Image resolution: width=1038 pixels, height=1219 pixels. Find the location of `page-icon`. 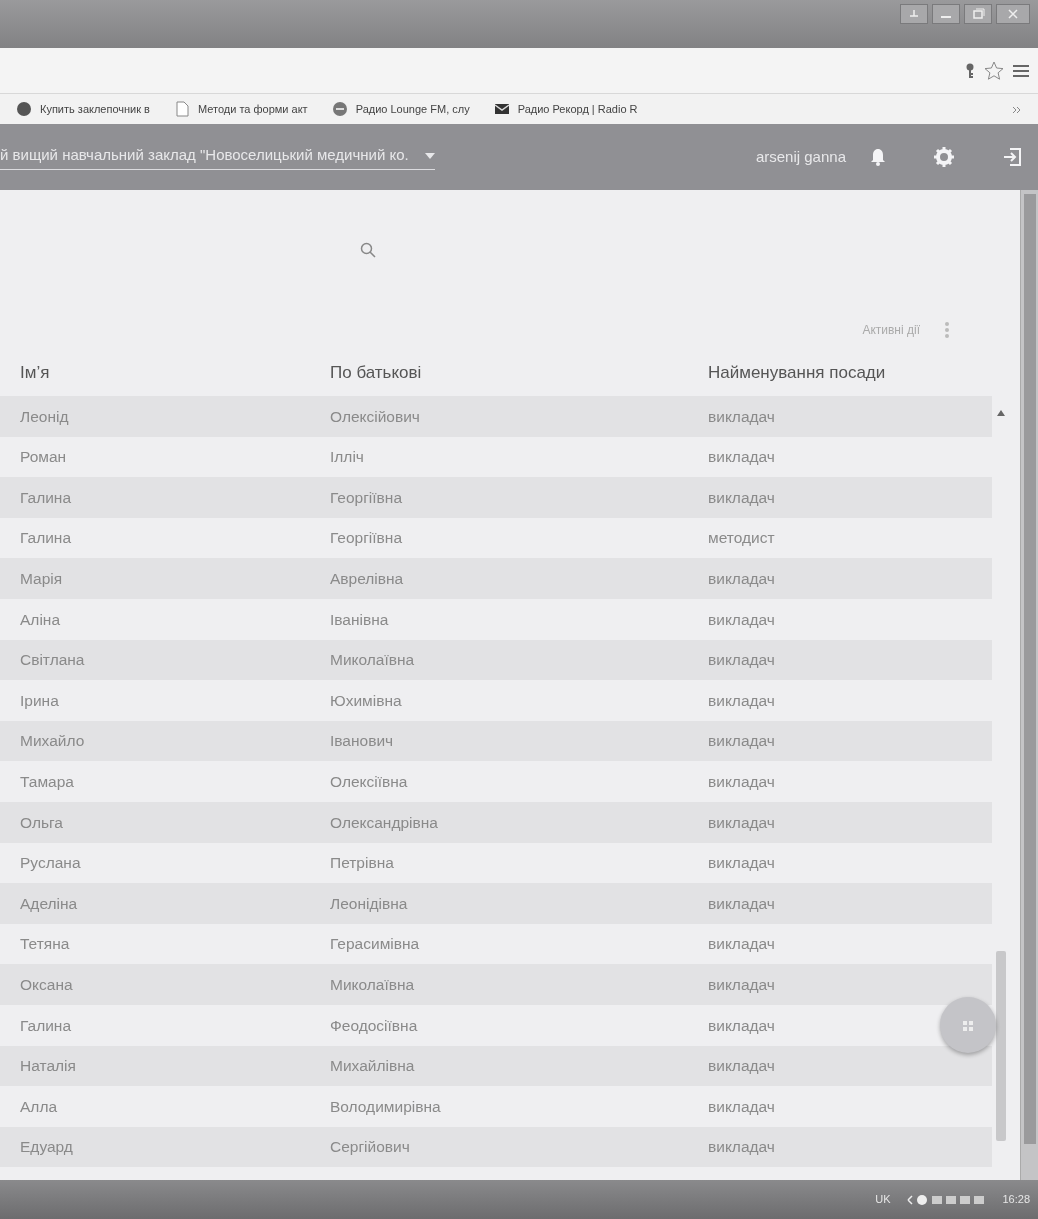

page-icon is located at coordinates (181, 109).